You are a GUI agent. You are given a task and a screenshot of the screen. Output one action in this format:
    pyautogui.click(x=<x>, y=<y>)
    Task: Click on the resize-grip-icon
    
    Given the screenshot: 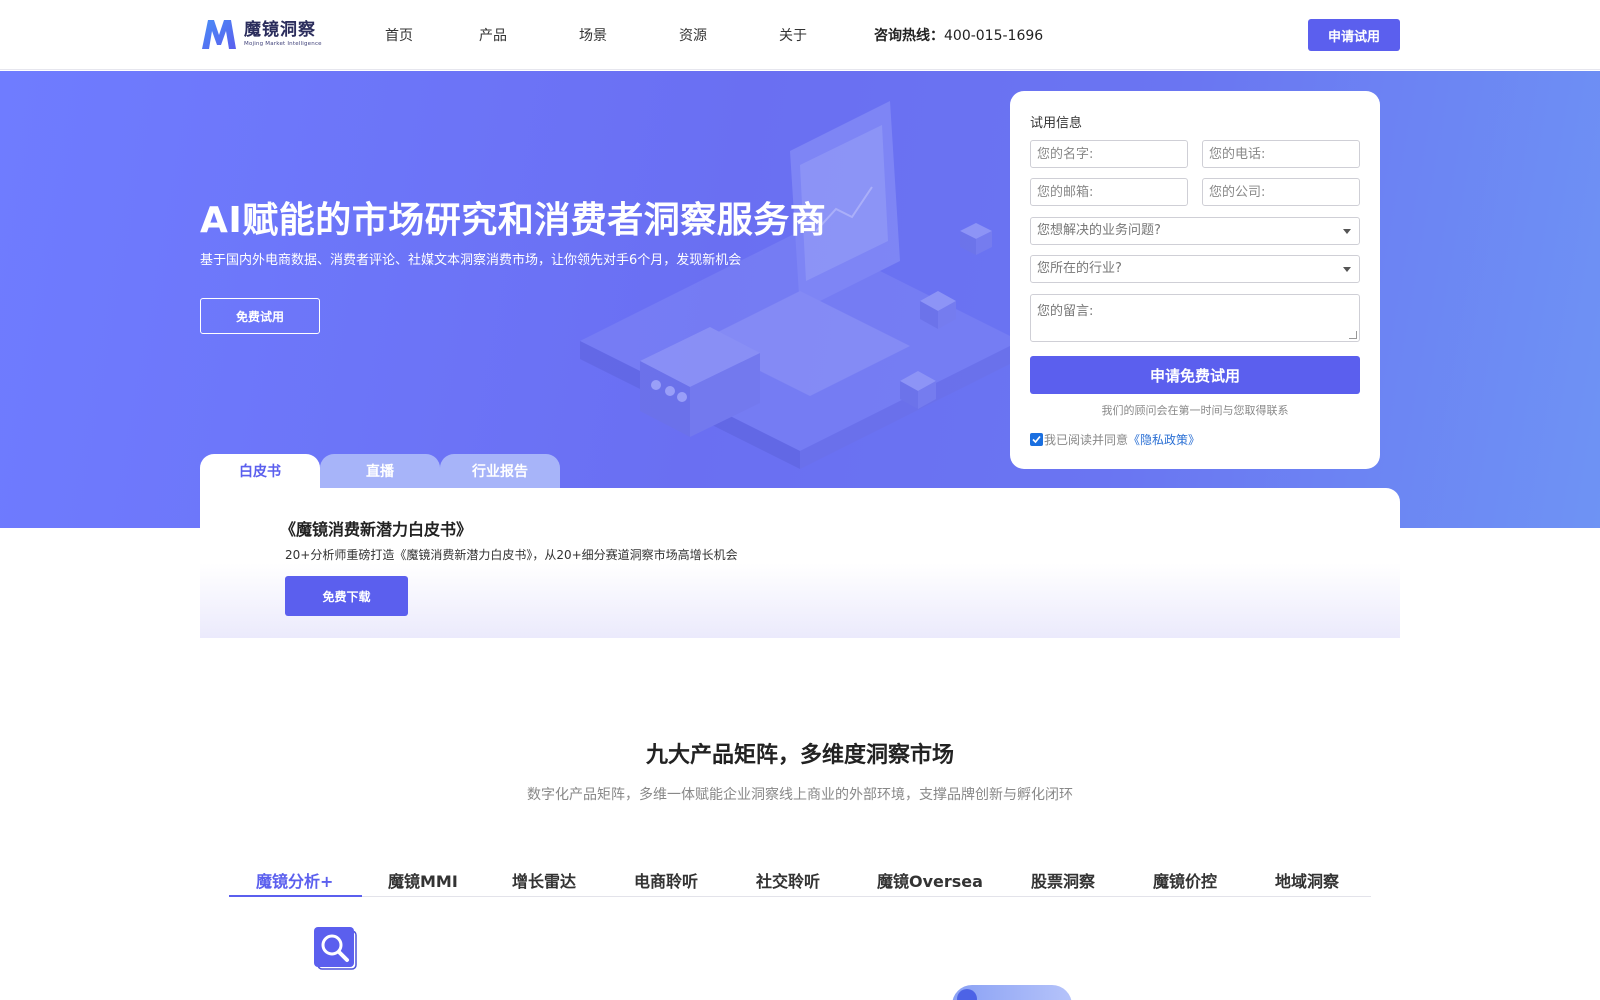 What is the action you would take?
    pyautogui.click(x=1353, y=335)
    